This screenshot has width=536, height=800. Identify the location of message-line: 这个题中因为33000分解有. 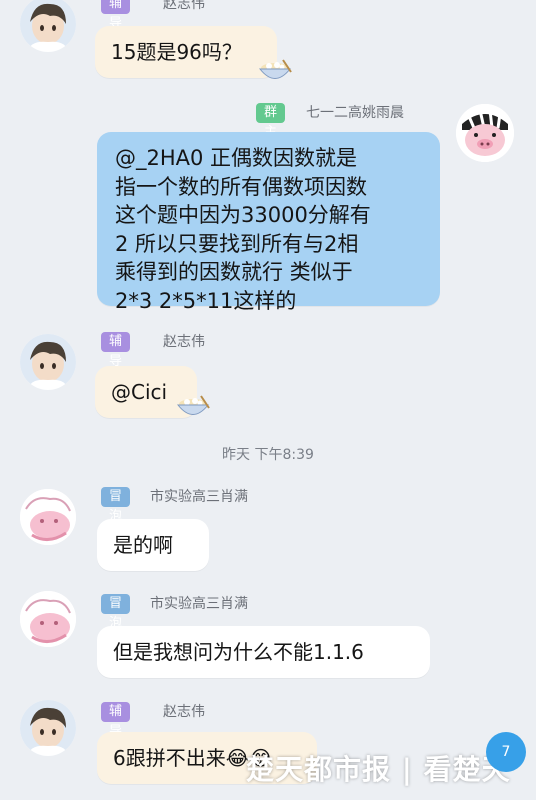
(243, 215).